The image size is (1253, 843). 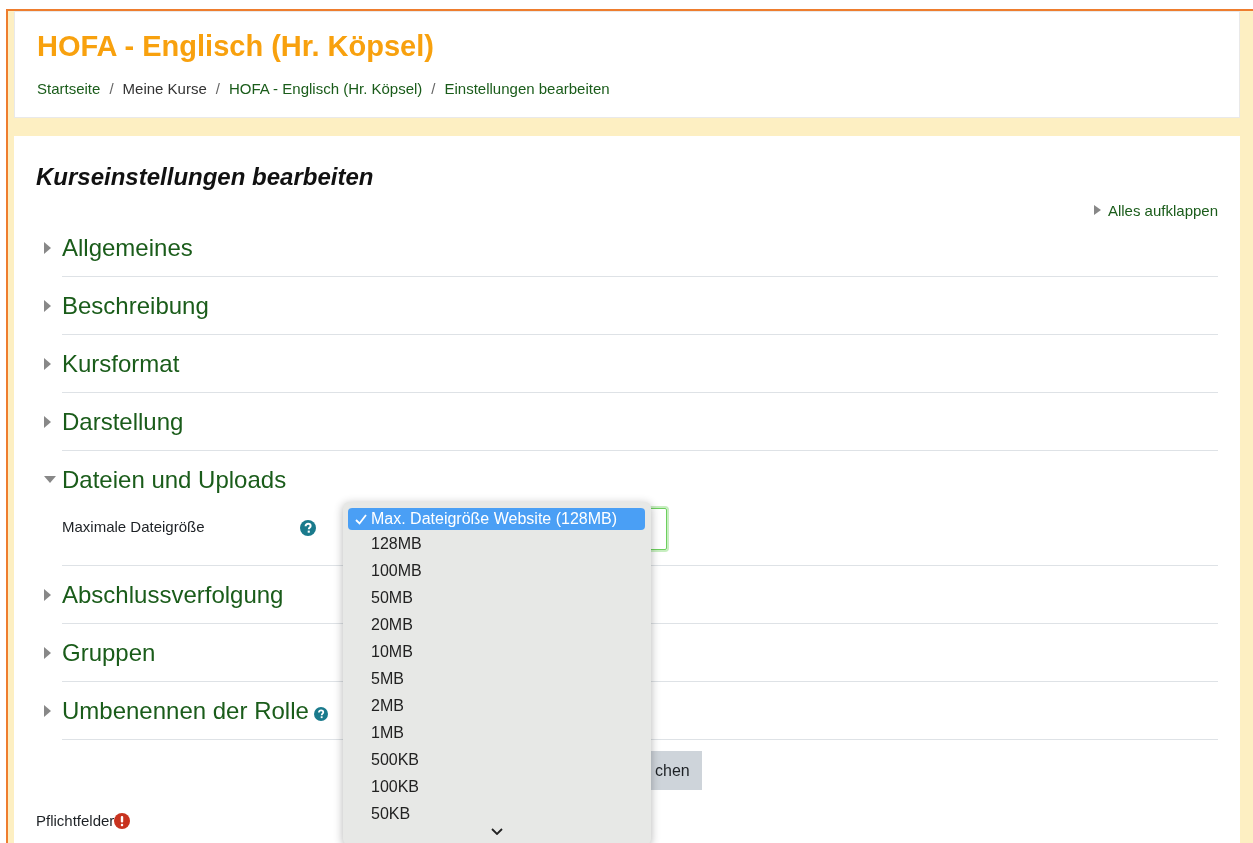 I want to click on section-toggle: Dateien und Uploads, so click(x=165, y=479).